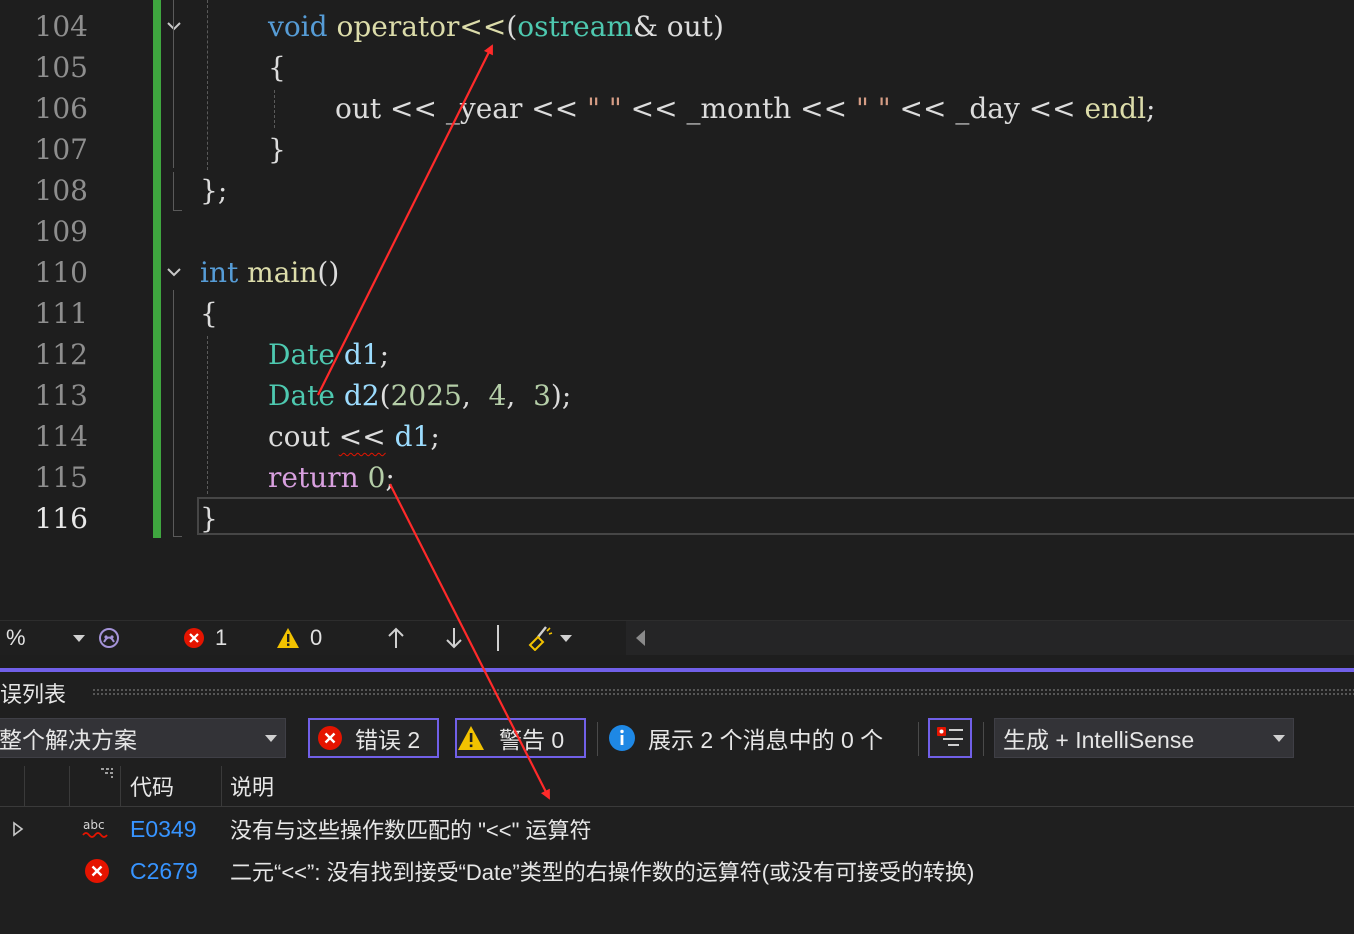 The height and width of the screenshot is (934, 1354). Describe the element at coordinates (990, 638) in the screenshot. I see `horizontal-scrollbar` at that location.